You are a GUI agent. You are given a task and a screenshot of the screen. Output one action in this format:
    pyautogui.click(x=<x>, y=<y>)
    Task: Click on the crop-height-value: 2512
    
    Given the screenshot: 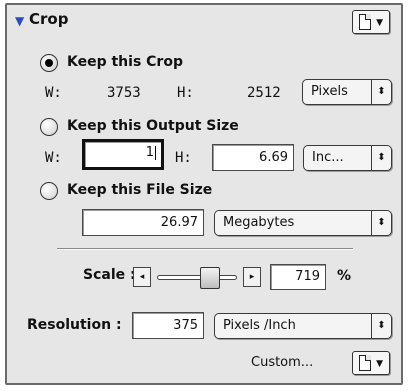 What is the action you would take?
    pyautogui.click(x=264, y=93)
    